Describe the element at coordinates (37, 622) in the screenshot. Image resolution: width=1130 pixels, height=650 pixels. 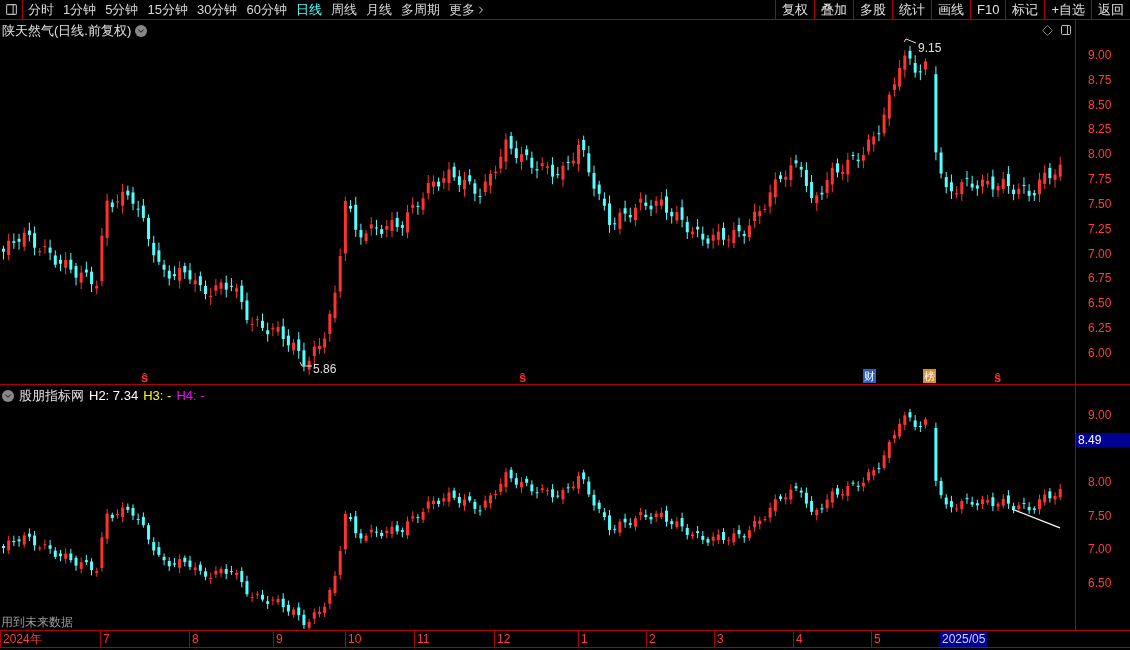
I see `footnote: 用到未来数据` at that location.